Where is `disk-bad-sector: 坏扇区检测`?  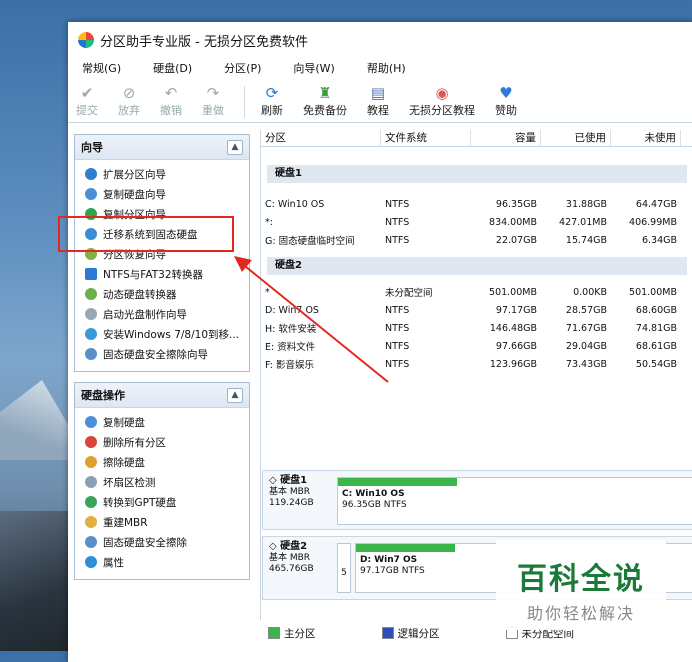 disk-bad-sector: 坏扇区检测 is located at coordinates (162, 482).